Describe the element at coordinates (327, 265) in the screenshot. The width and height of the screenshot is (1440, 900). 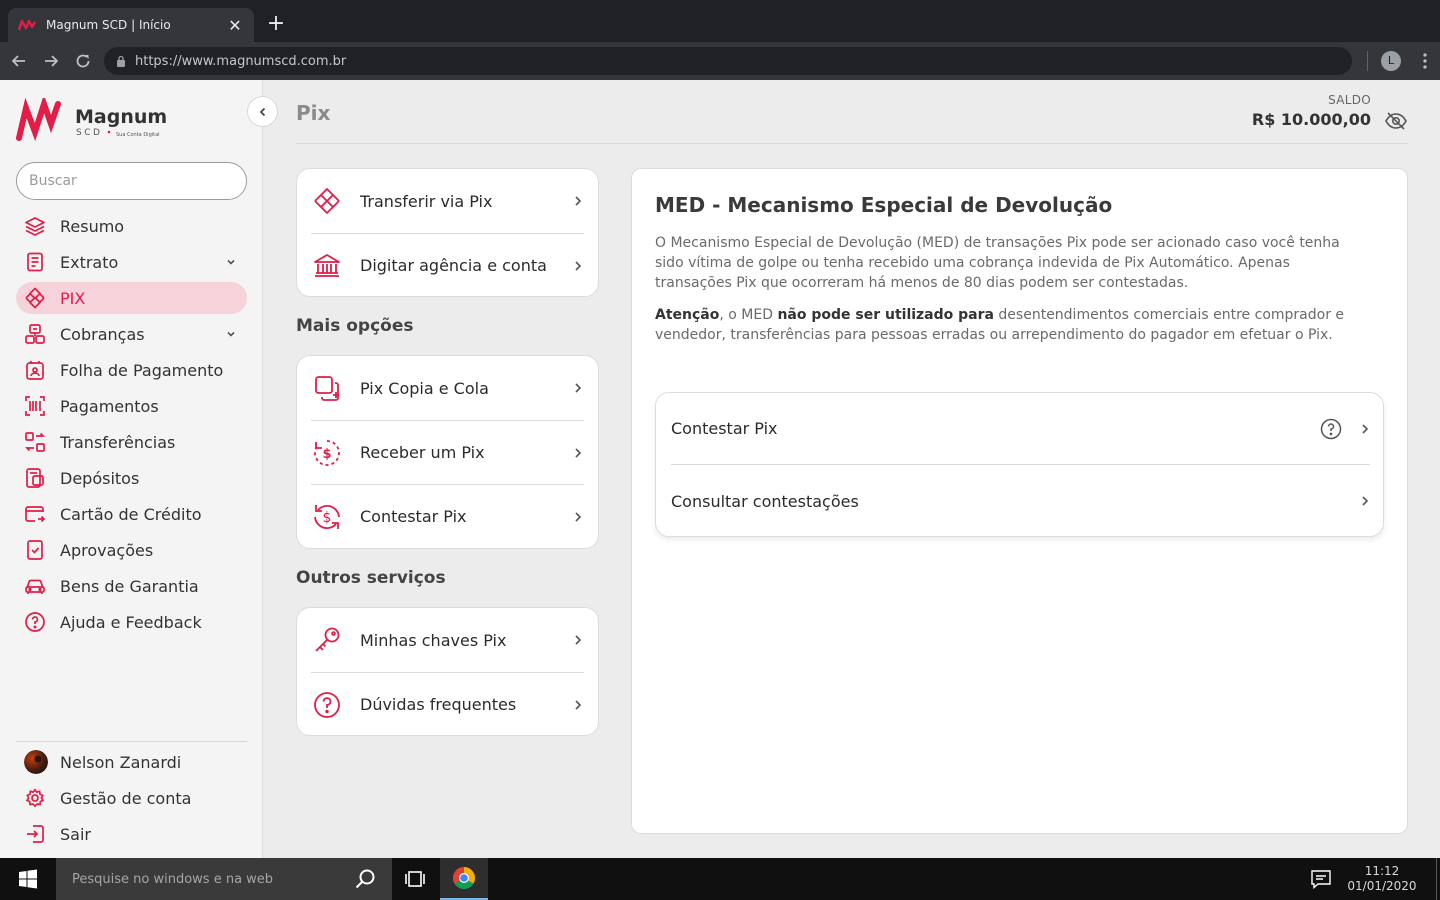
I see `bank-icon` at that location.